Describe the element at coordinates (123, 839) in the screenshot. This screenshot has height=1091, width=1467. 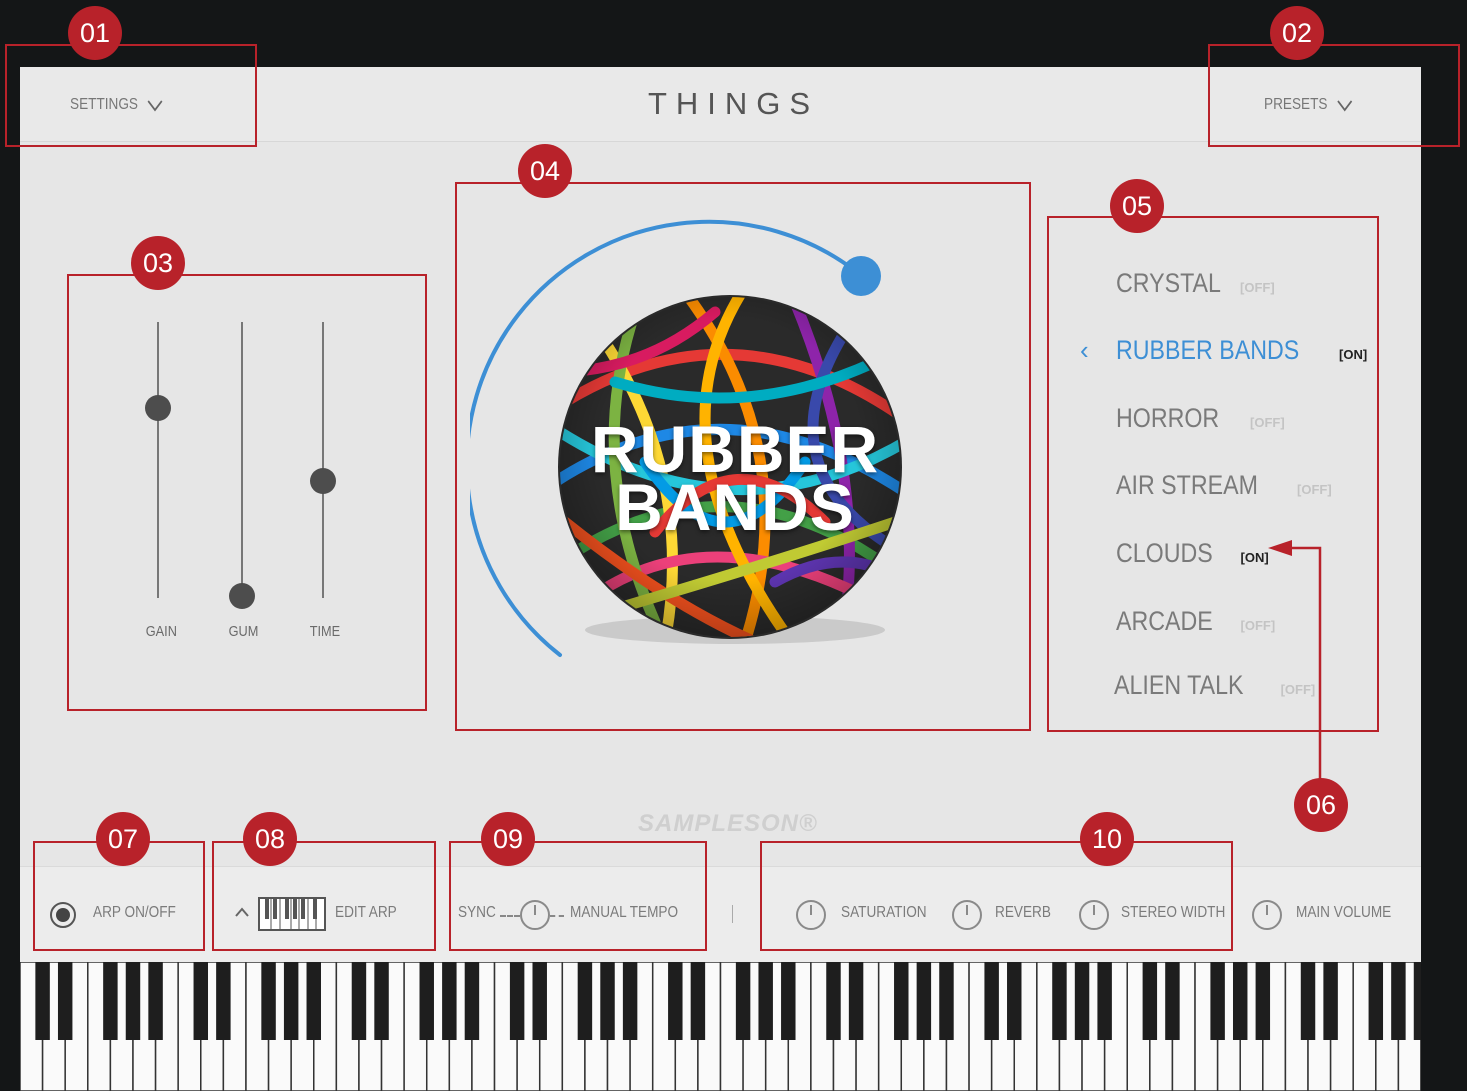
I see `callout-number-07: 07` at that location.